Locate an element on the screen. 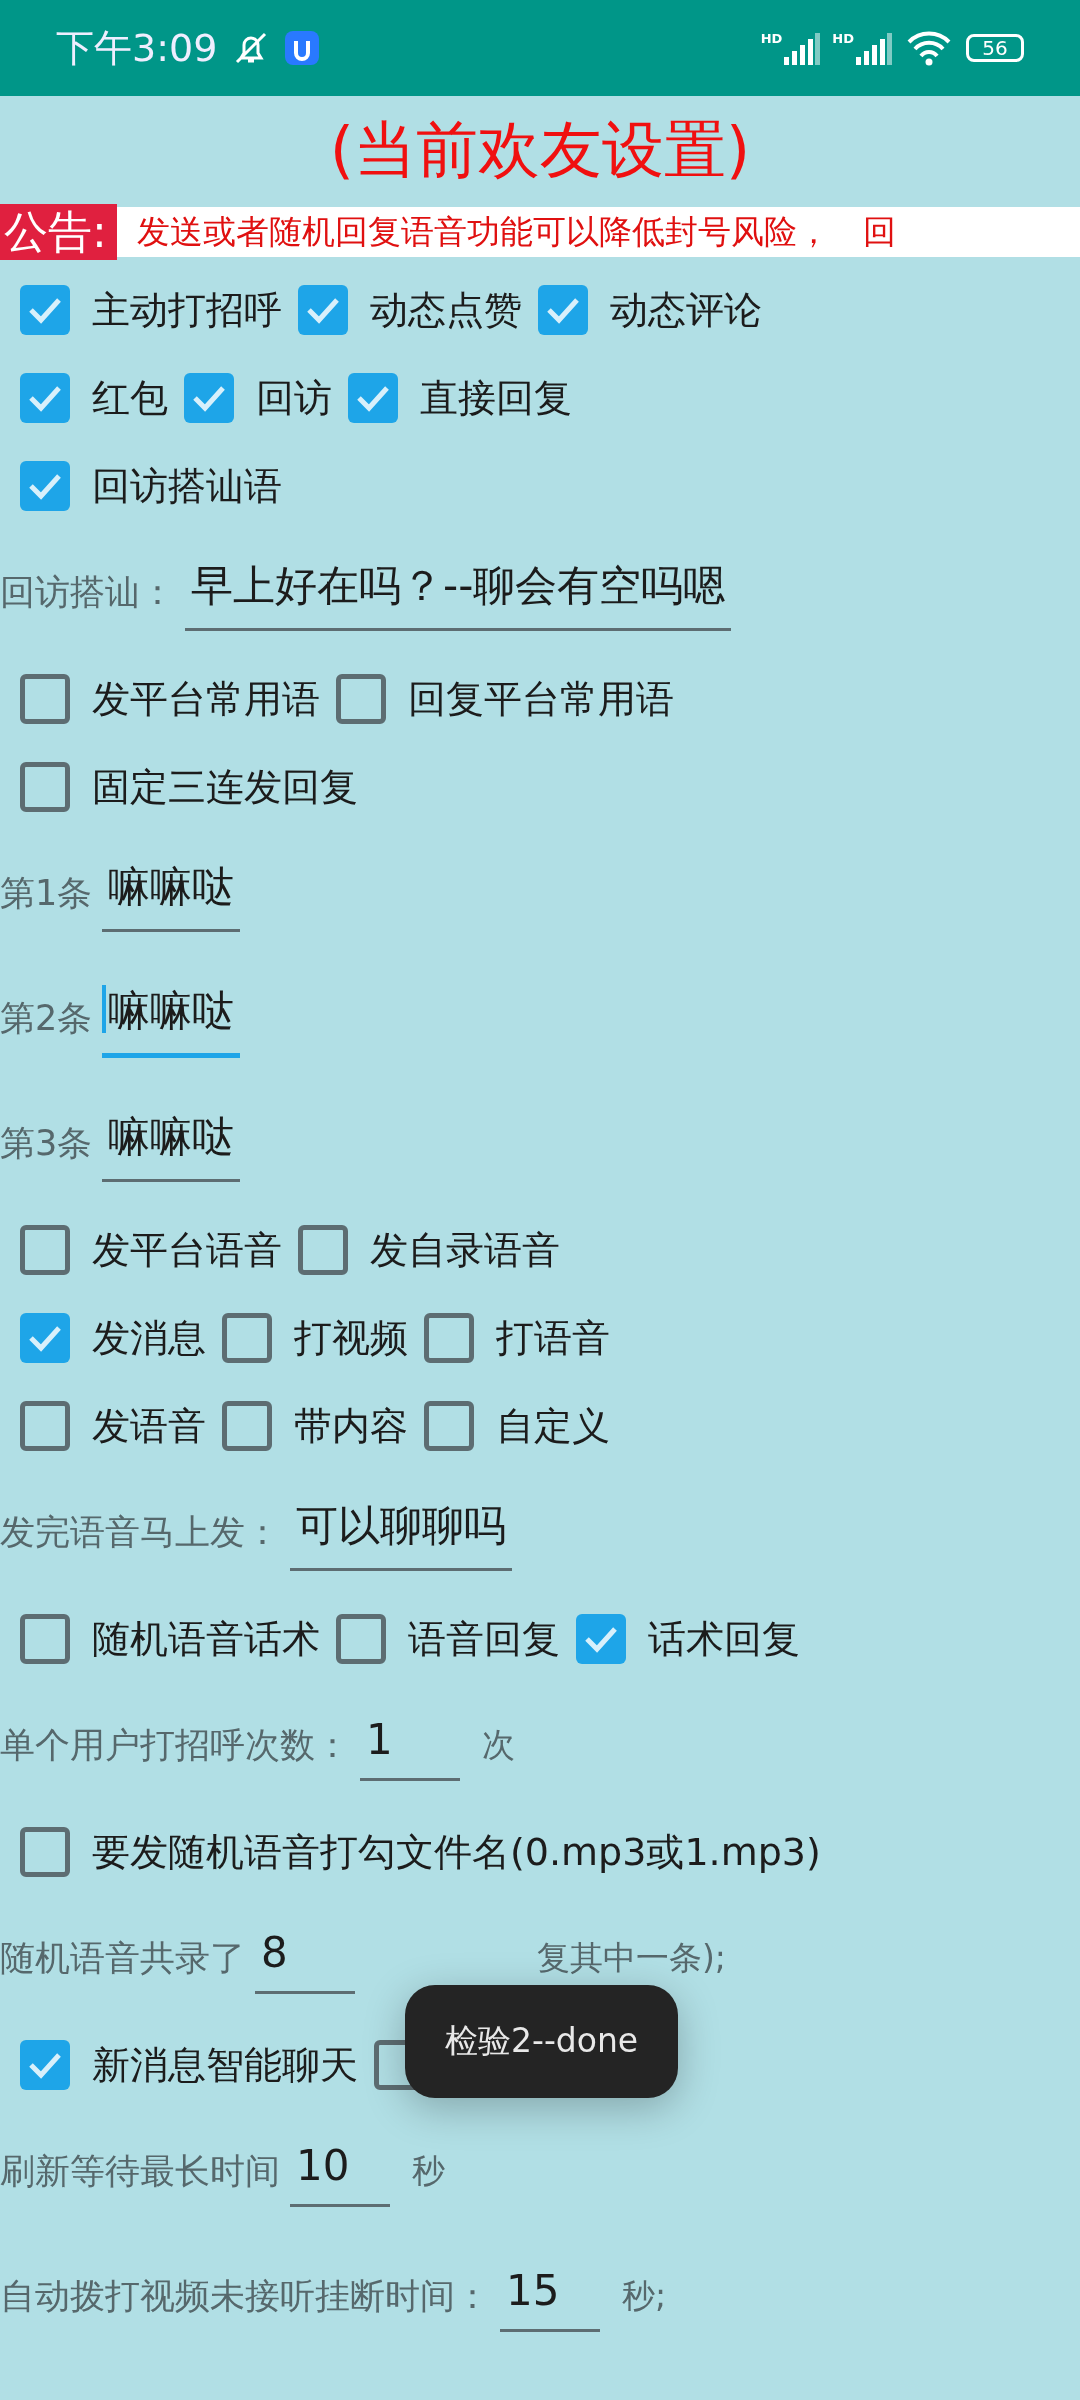 This screenshot has width=1080, height=2400. checkbox: 带内容 is located at coordinates (315, 1426).